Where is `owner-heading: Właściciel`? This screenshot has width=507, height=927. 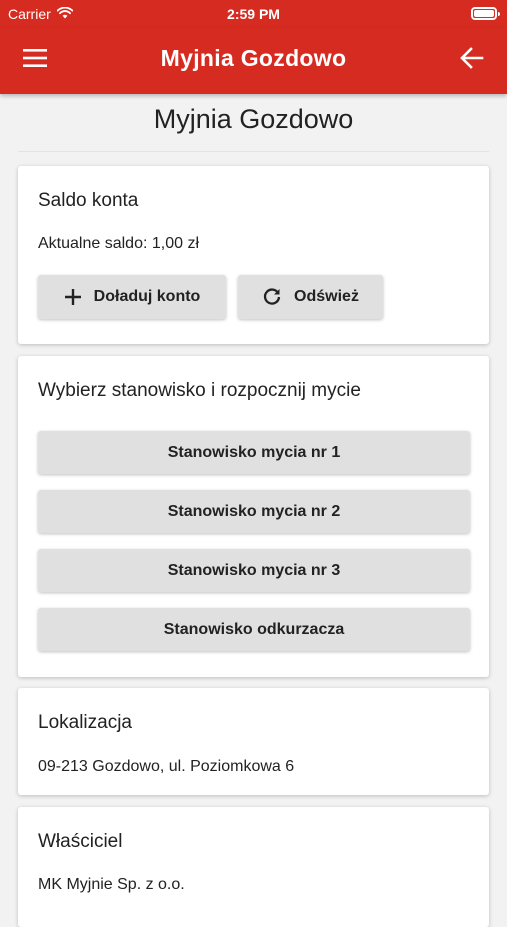
owner-heading: Właściciel is located at coordinates (80, 841).